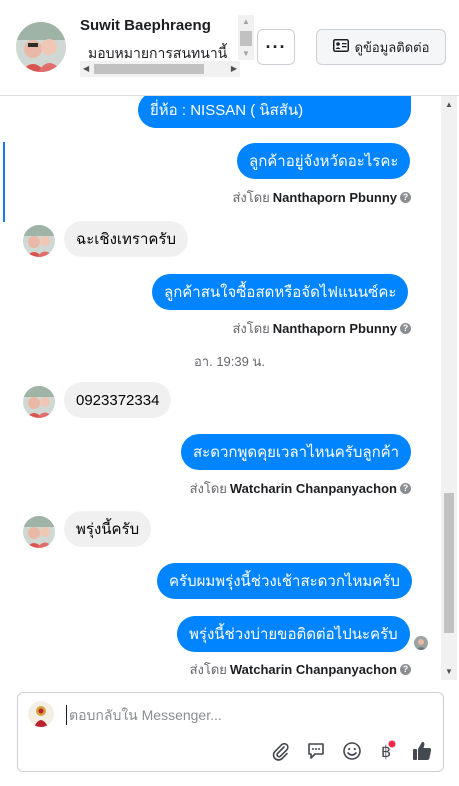 The width and height of the screenshot is (459, 786). What do you see at coordinates (449, 671) in the screenshot?
I see `scroll-down-arrow: ▼` at bounding box center [449, 671].